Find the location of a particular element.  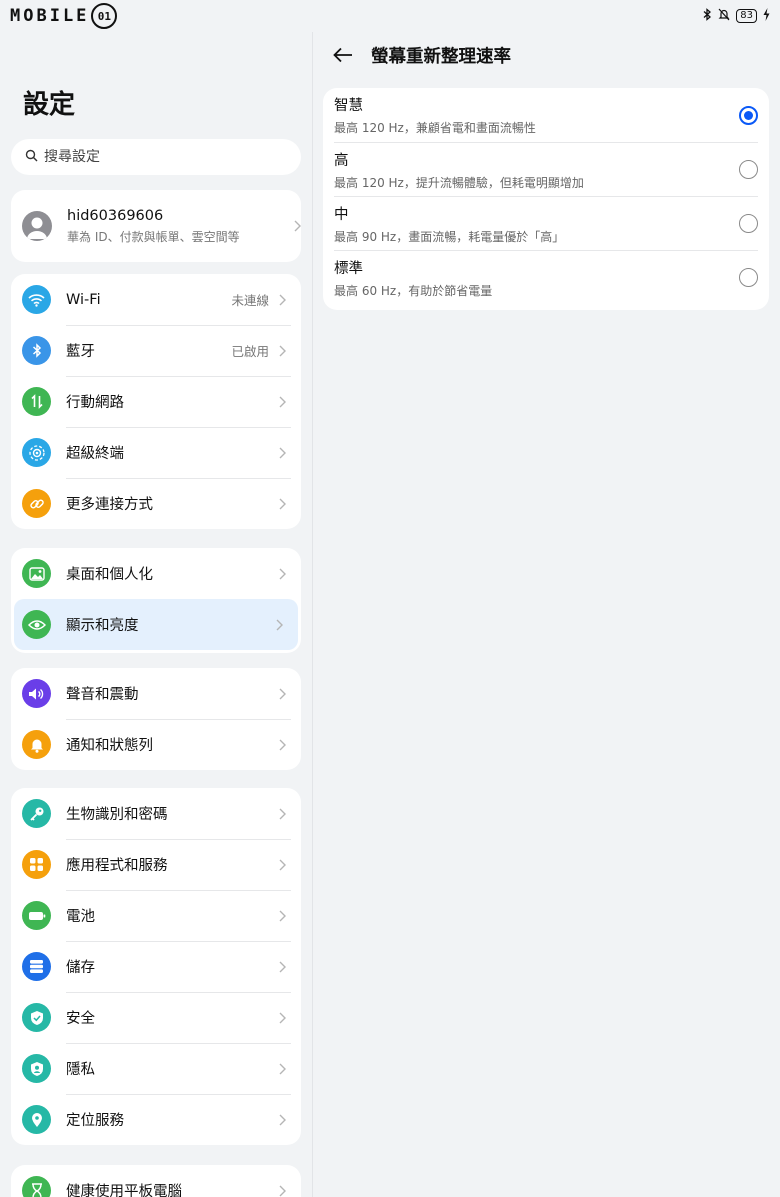

account-name: hid60369606 is located at coordinates (115, 215).